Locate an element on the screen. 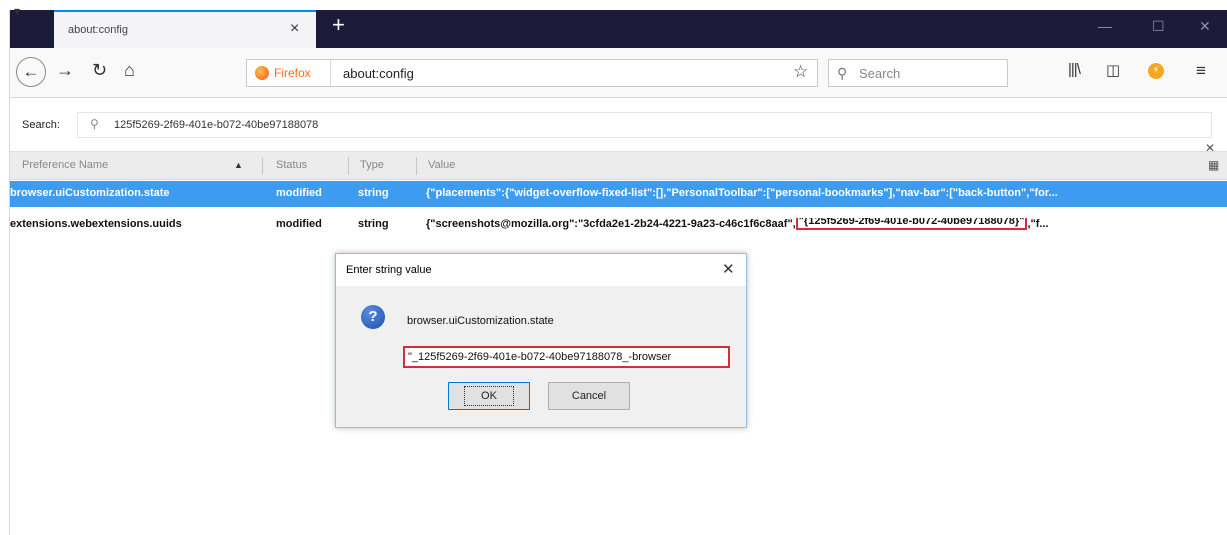 The image size is (1227, 535). back-arrow-icon: ← is located at coordinates (31, 72).